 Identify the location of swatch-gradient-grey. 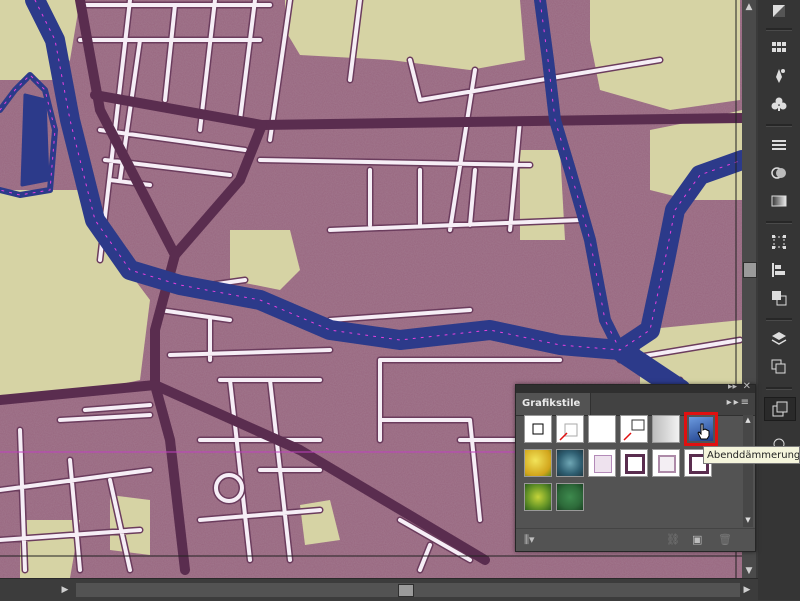
(666, 429).